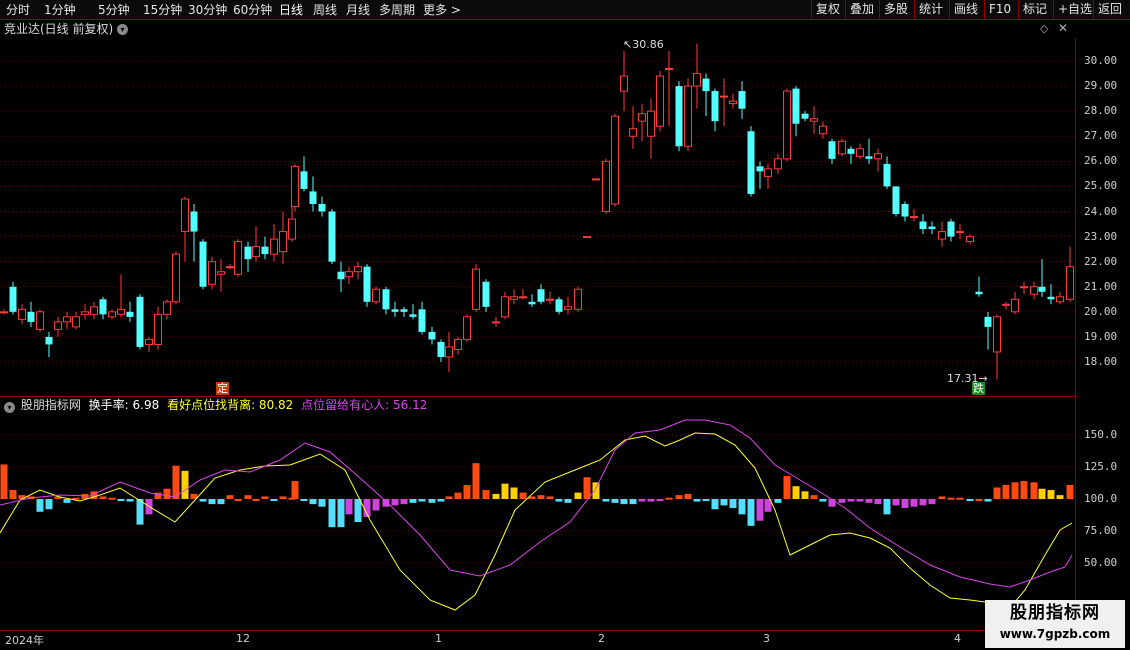 This screenshot has width=1130, height=650. I want to click on watermark-url: www.7gpzb.com, so click(1055, 634).